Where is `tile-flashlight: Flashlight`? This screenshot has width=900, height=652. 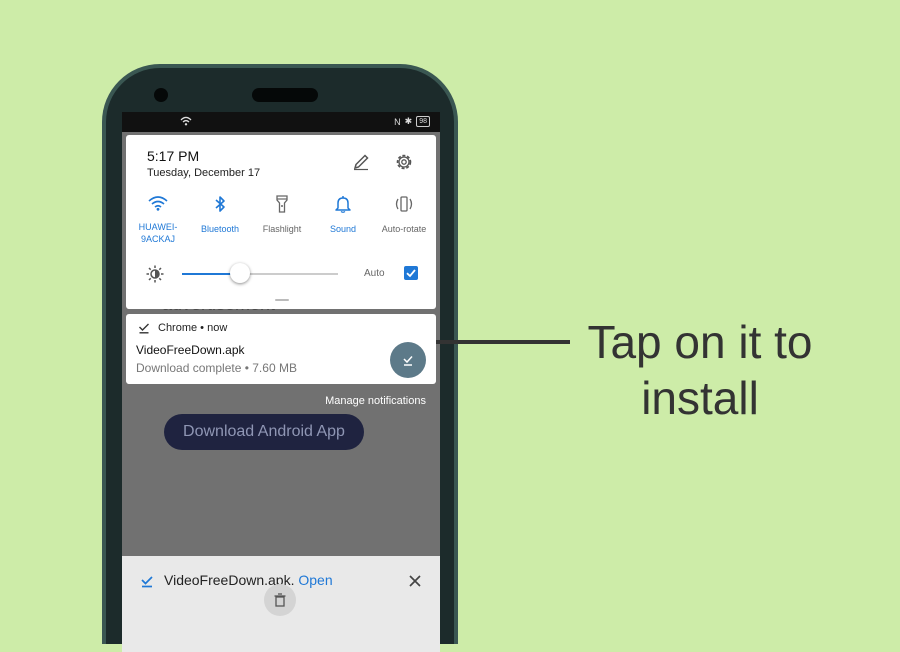 tile-flashlight: Flashlight is located at coordinates (282, 215).